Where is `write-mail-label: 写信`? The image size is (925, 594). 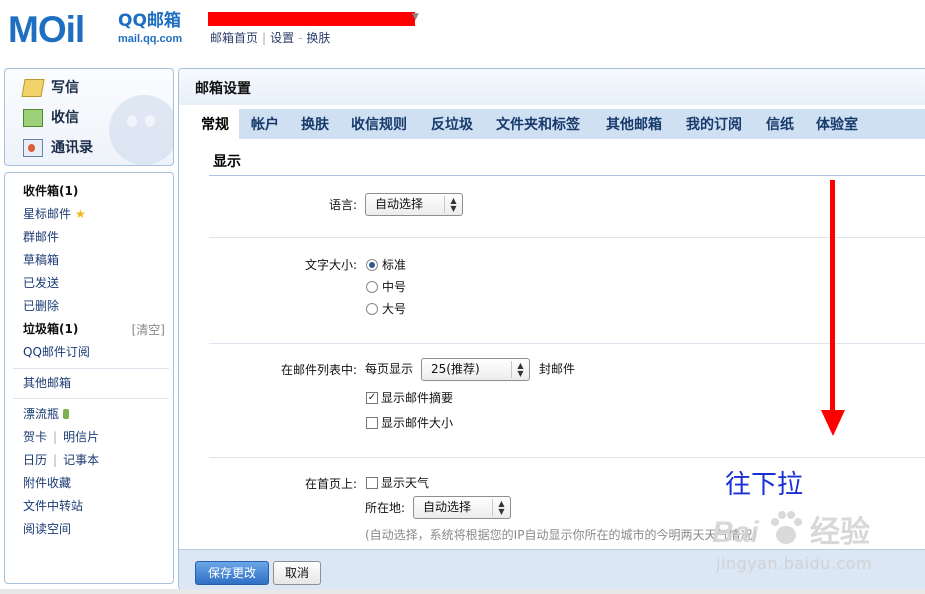
write-mail-label: 写信 is located at coordinates (65, 88).